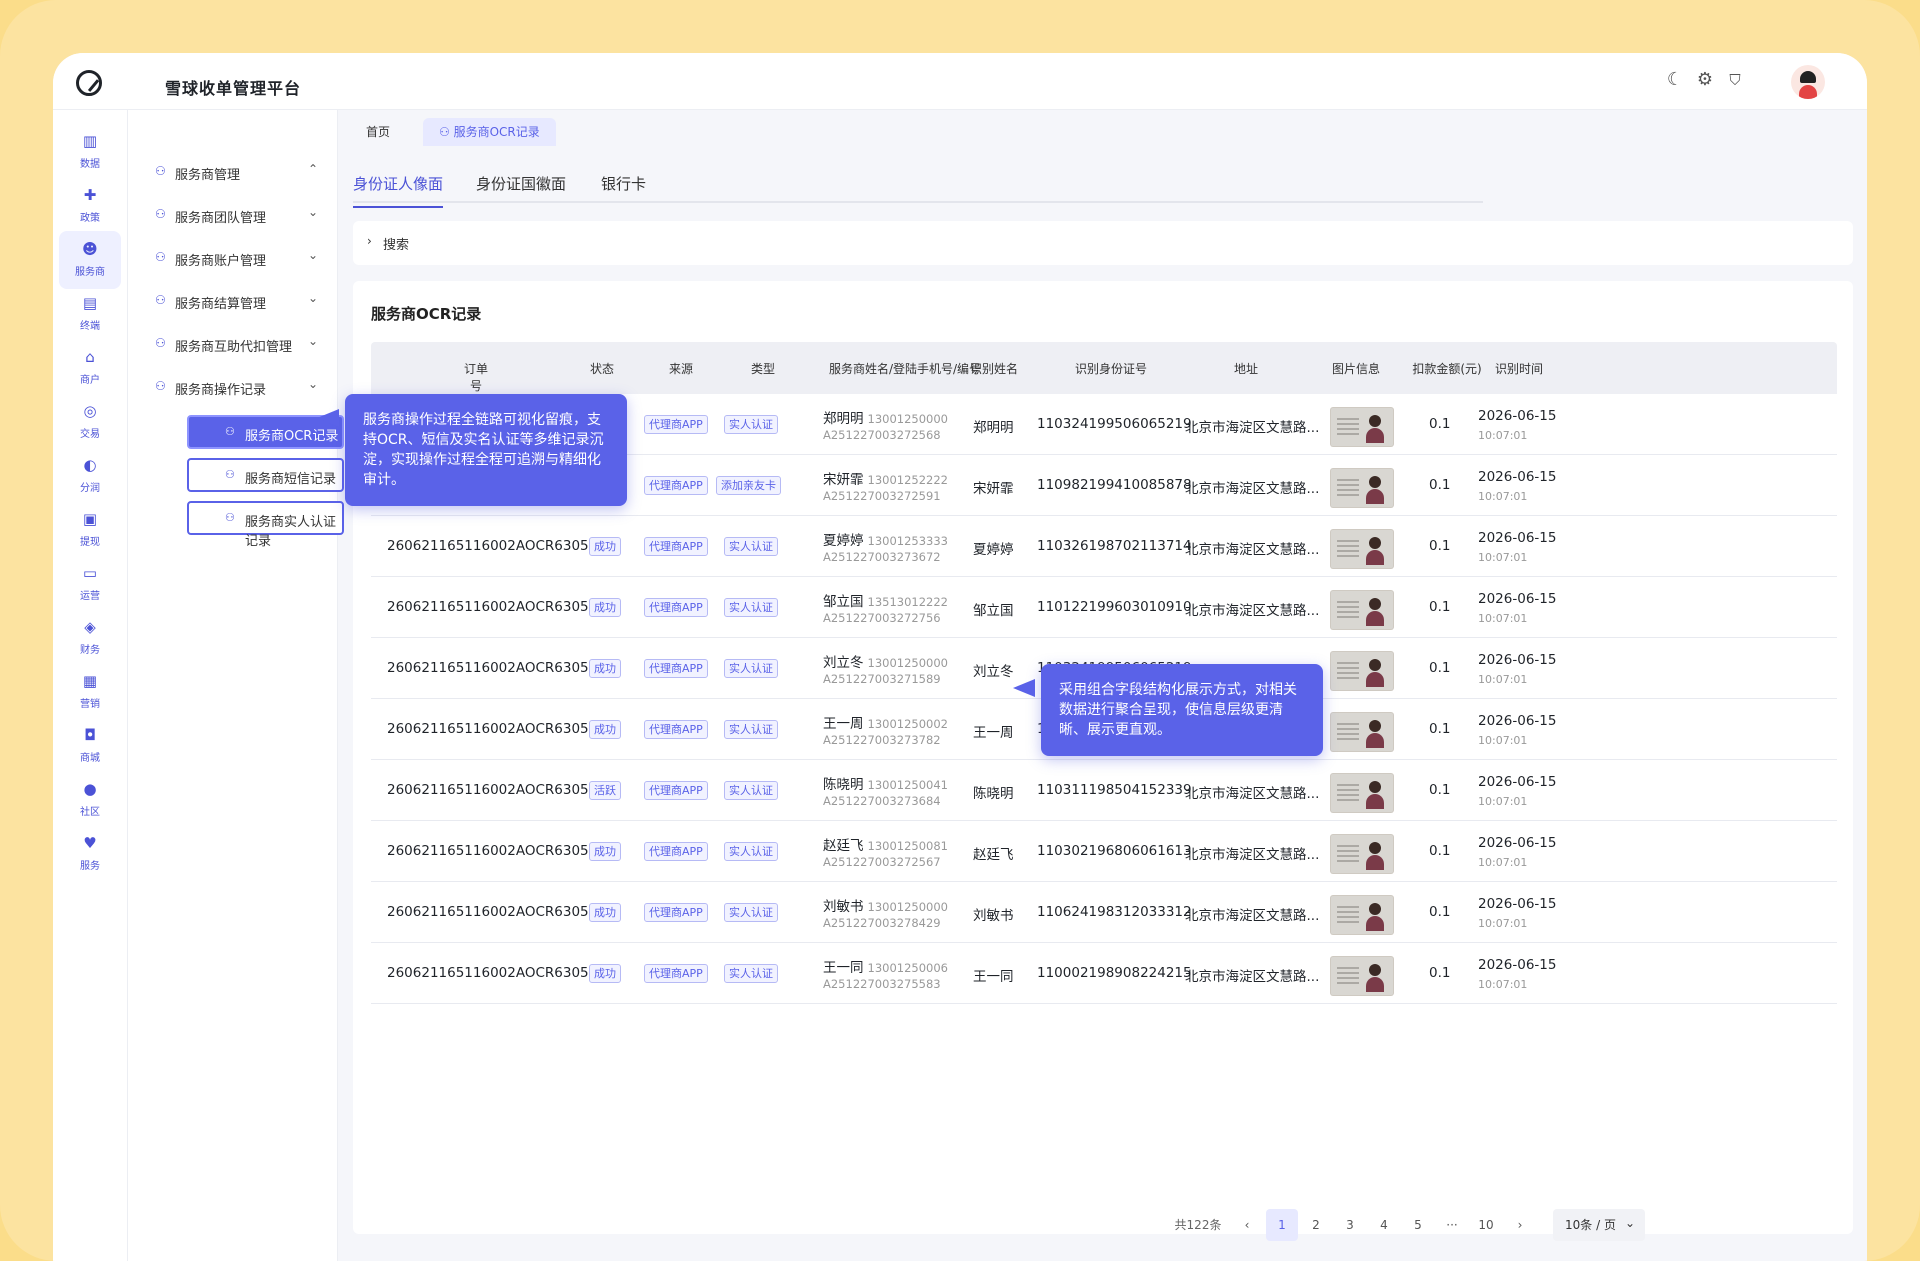  Describe the element at coordinates (90, 357) in the screenshot. I see `store-icon: ⌂` at that location.